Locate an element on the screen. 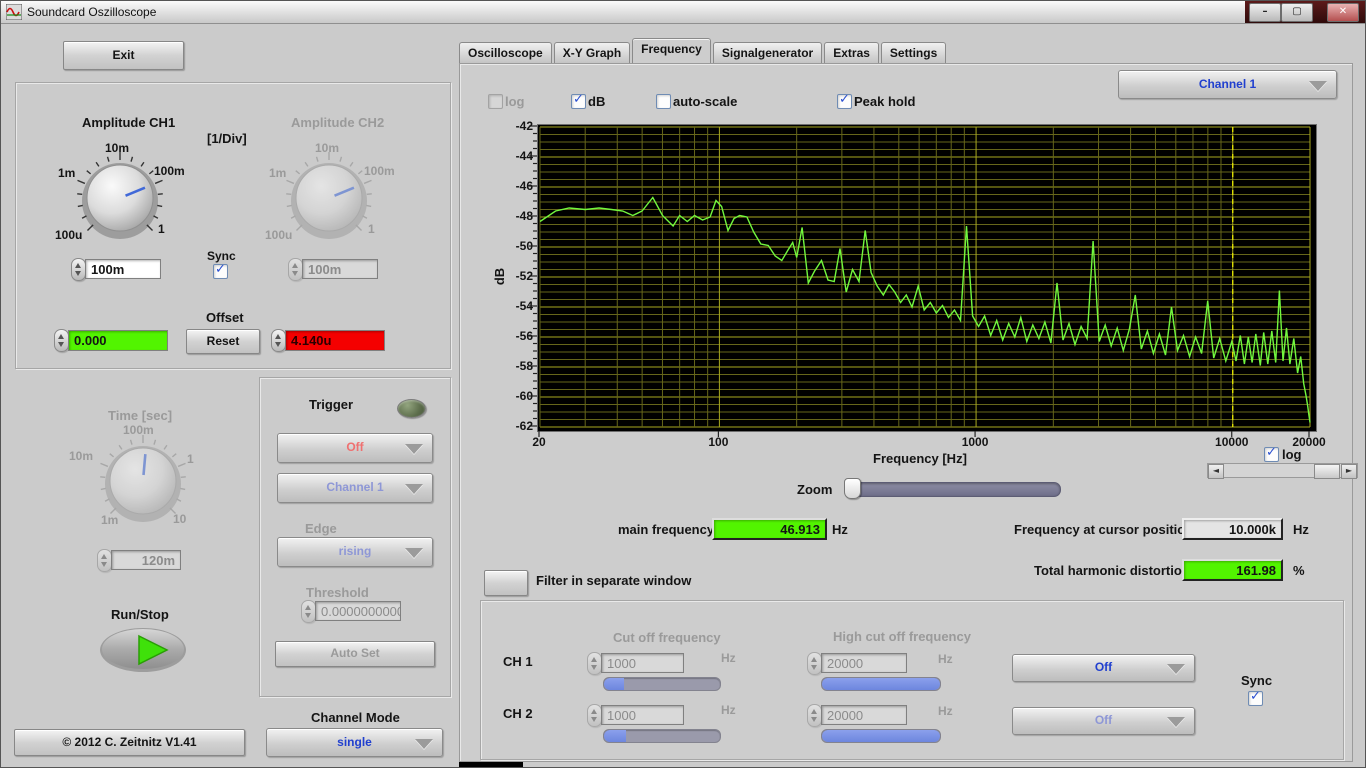 This screenshot has height=768, width=1366. plot-channel-dropdown: Channel 1 is located at coordinates (1227, 84).